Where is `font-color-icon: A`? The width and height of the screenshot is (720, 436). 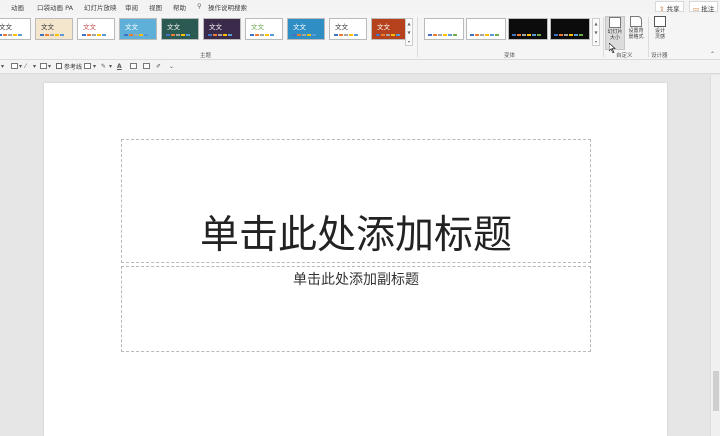 font-color-icon: A is located at coordinates (119, 66).